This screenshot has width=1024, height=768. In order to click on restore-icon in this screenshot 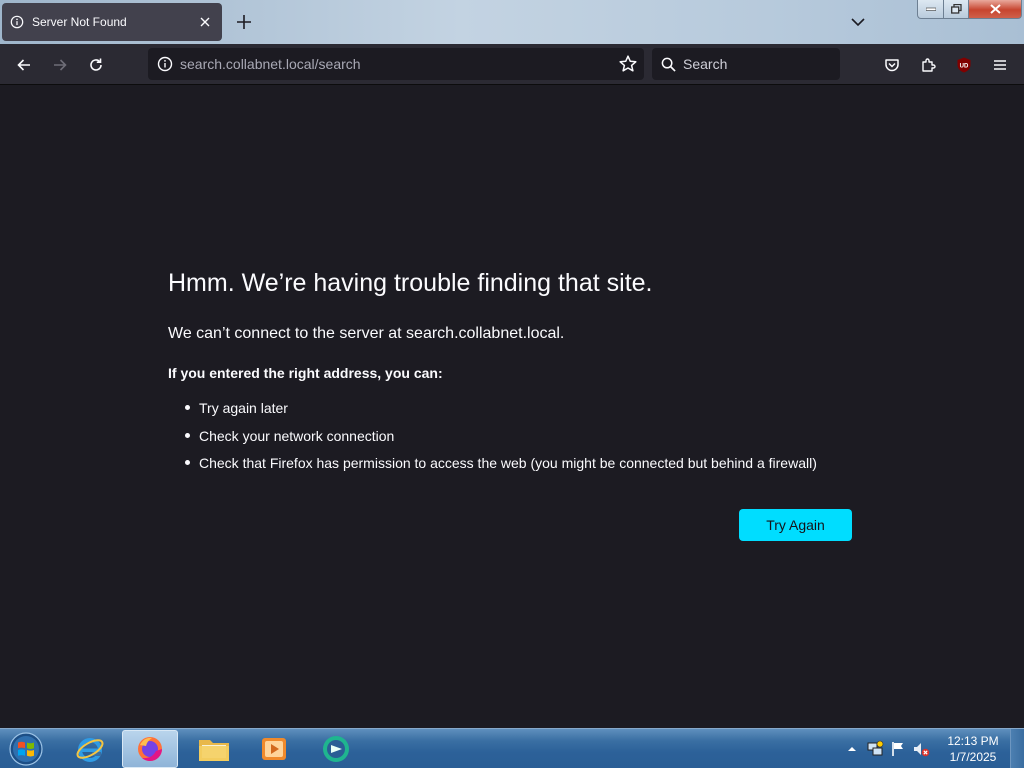, I will do `click(956, 9)`.